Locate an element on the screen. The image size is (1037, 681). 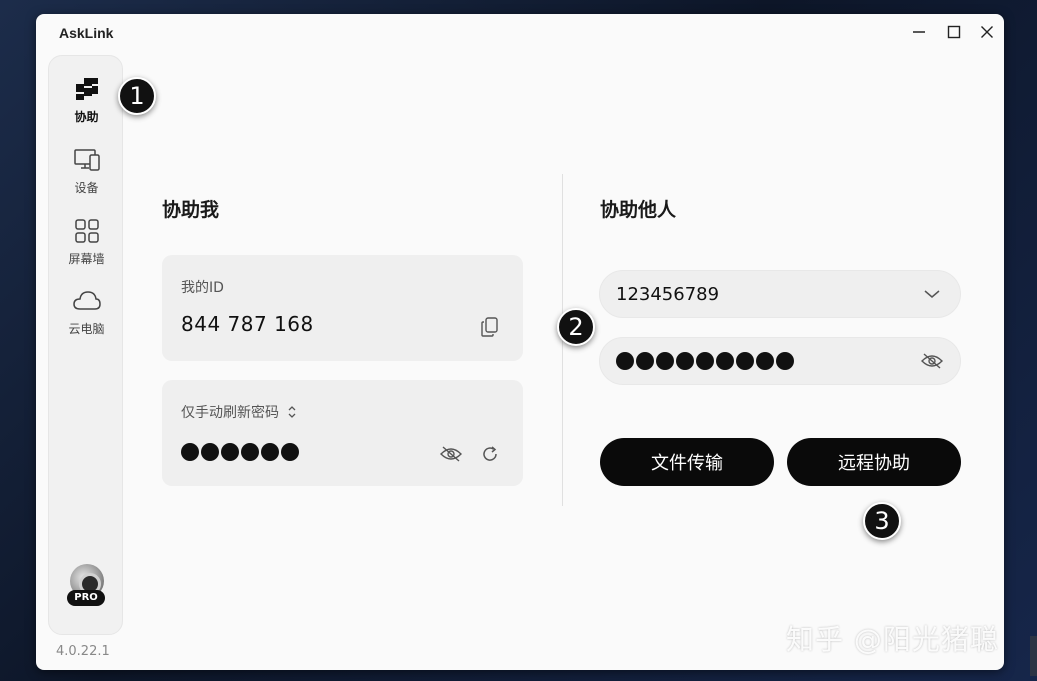
watermark: 知乎 @阳光猪聪 is located at coordinates (892, 639).